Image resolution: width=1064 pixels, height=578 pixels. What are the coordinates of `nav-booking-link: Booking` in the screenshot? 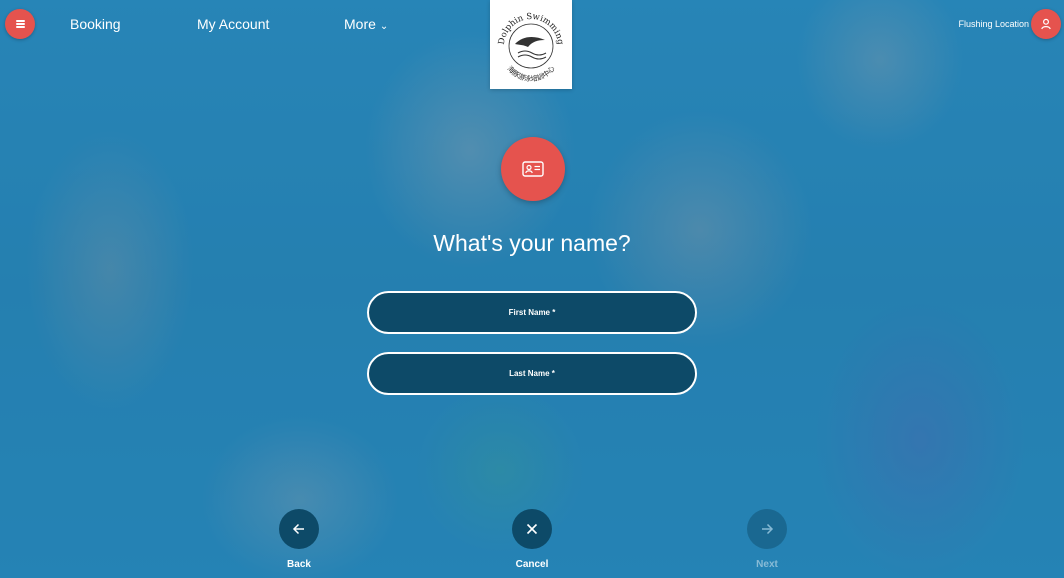 It's located at (95, 24).